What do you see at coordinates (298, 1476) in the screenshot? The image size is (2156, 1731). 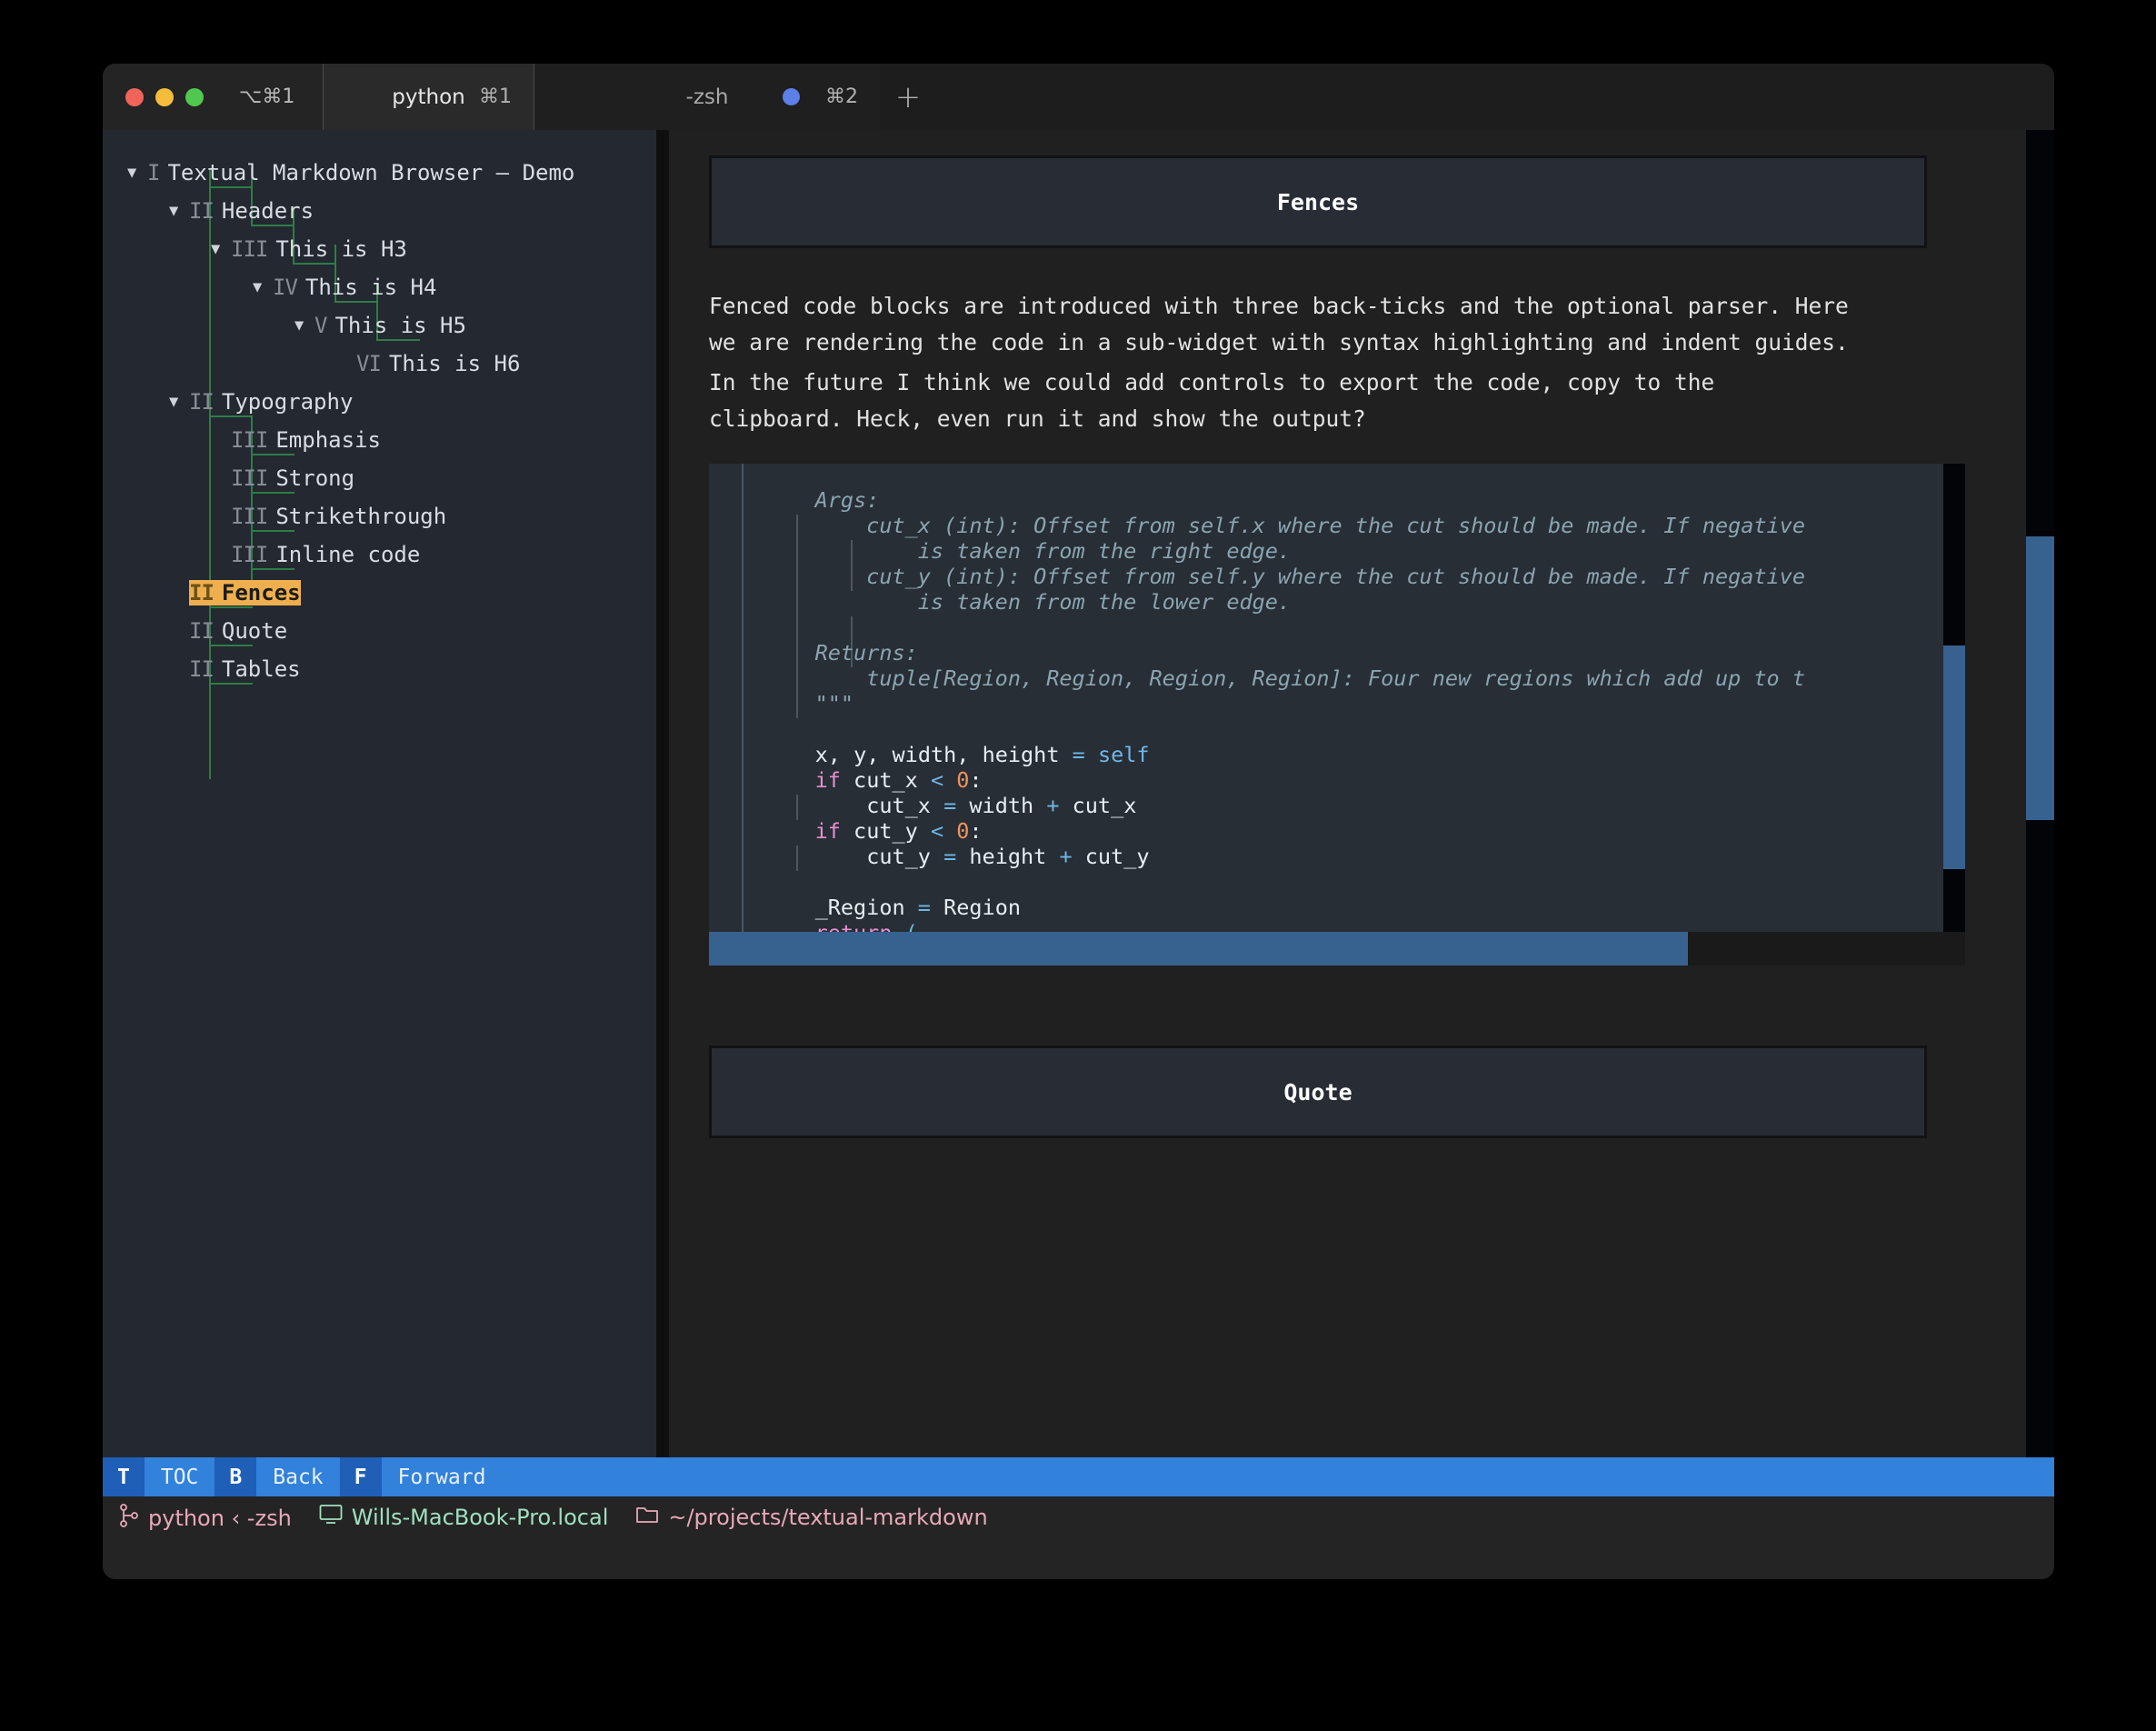 I see `footer-action-back: Back` at bounding box center [298, 1476].